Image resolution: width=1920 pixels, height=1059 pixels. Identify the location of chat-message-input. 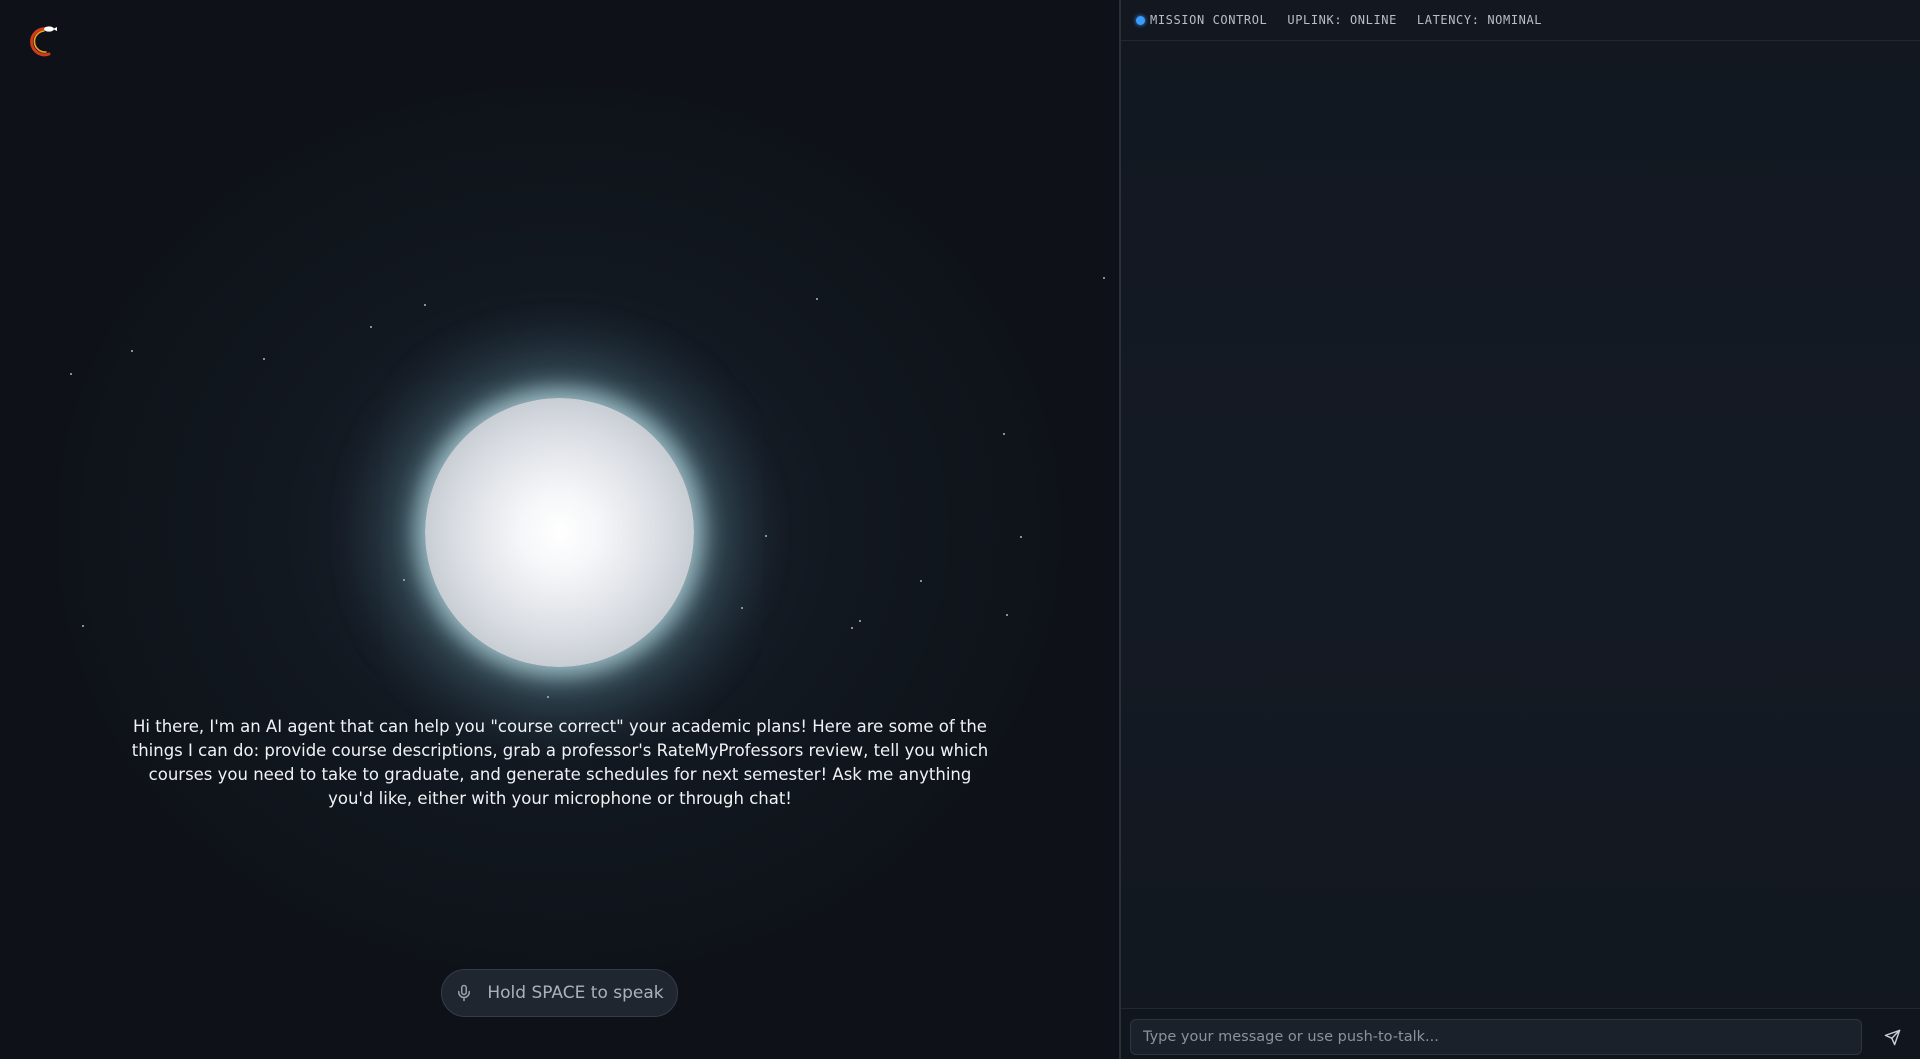
(1496, 1037).